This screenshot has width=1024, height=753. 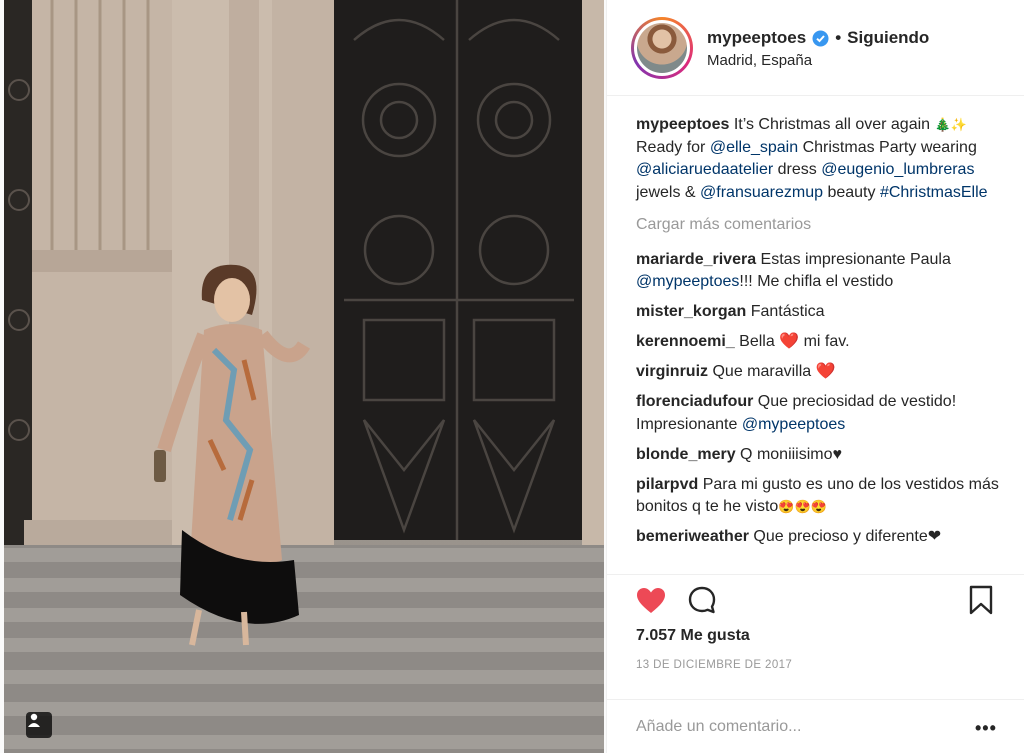 What do you see at coordinates (847, 536) in the screenshot?
I see `comment-text: Que precioso y diferente❤` at bounding box center [847, 536].